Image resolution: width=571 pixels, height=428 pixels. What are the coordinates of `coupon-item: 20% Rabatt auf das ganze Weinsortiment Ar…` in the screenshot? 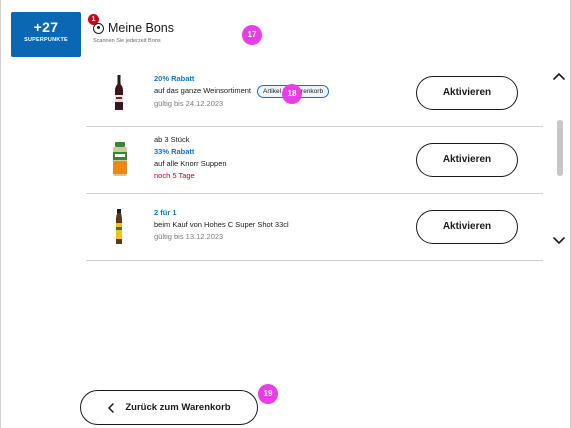 It's located at (314, 93).